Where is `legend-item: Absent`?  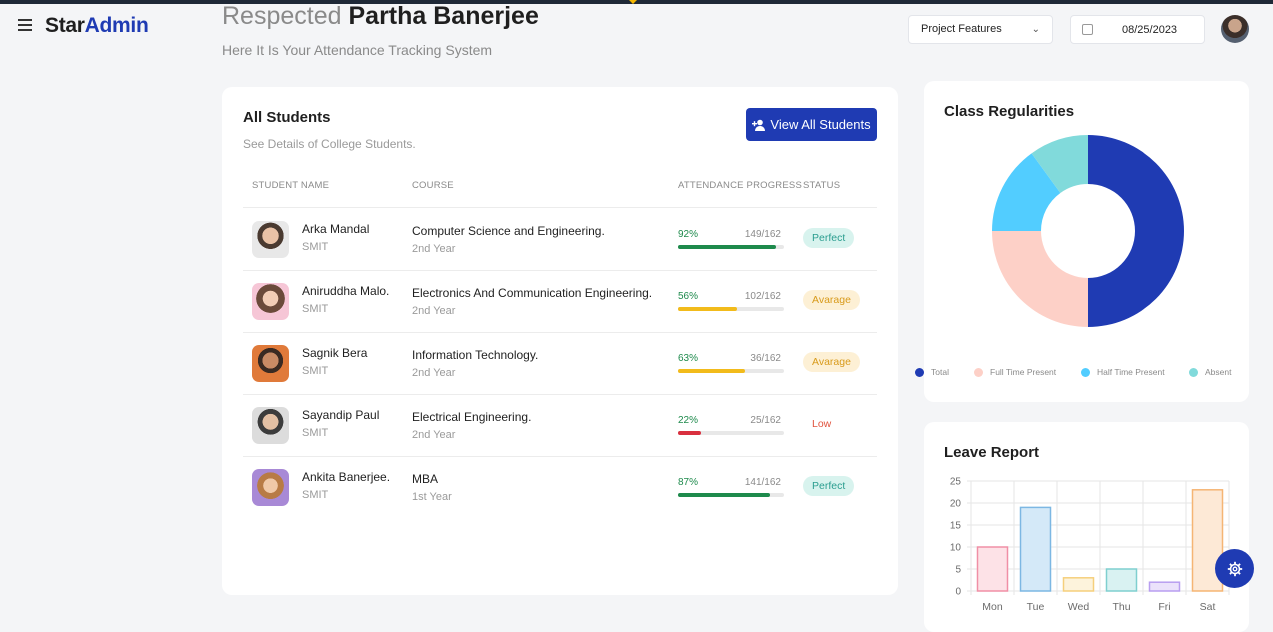 legend-item: Absent is located at coordinates (1210, 372).